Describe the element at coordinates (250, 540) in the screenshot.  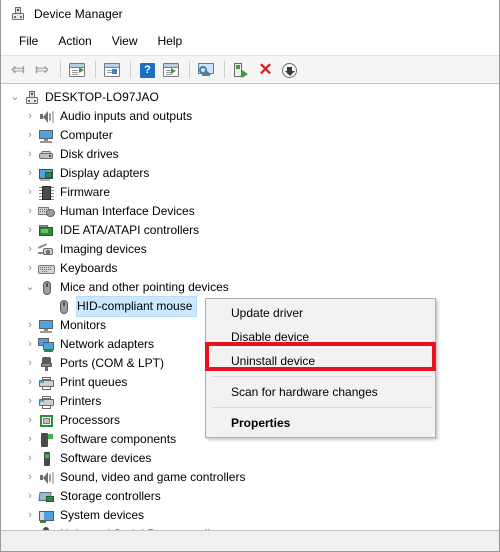
I see `status-bar` at that location.